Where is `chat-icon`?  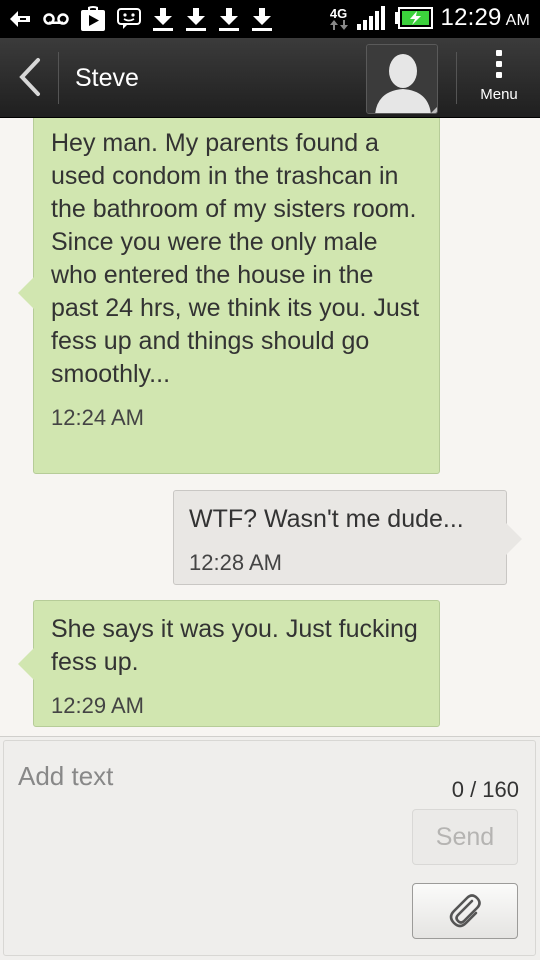
chat-icon is located at coordinates (129, 19).